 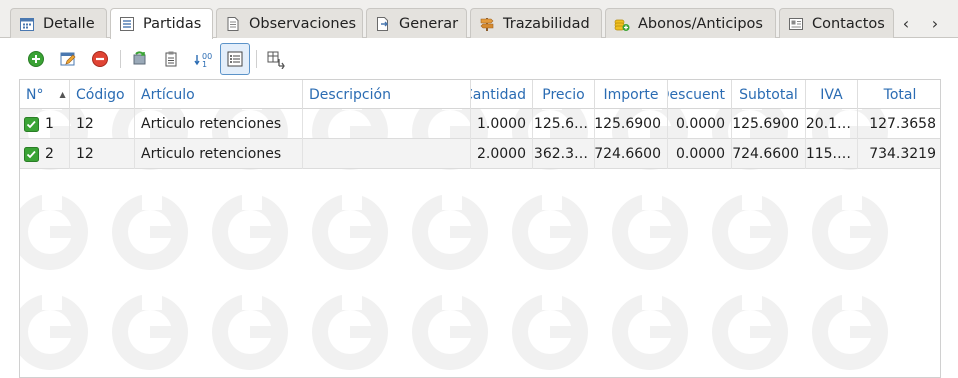 I want to click on column-header-label: Artículo, so click(x=168, y=94).